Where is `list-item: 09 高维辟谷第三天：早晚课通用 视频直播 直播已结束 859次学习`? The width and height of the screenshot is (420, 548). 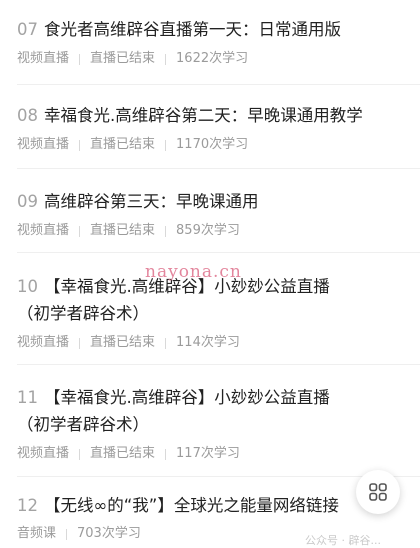 list-item: 09 高维辟谷第三天：早晚课通用 视频直播 直播已结束 859次学习 is located at coordinates (207, 214).